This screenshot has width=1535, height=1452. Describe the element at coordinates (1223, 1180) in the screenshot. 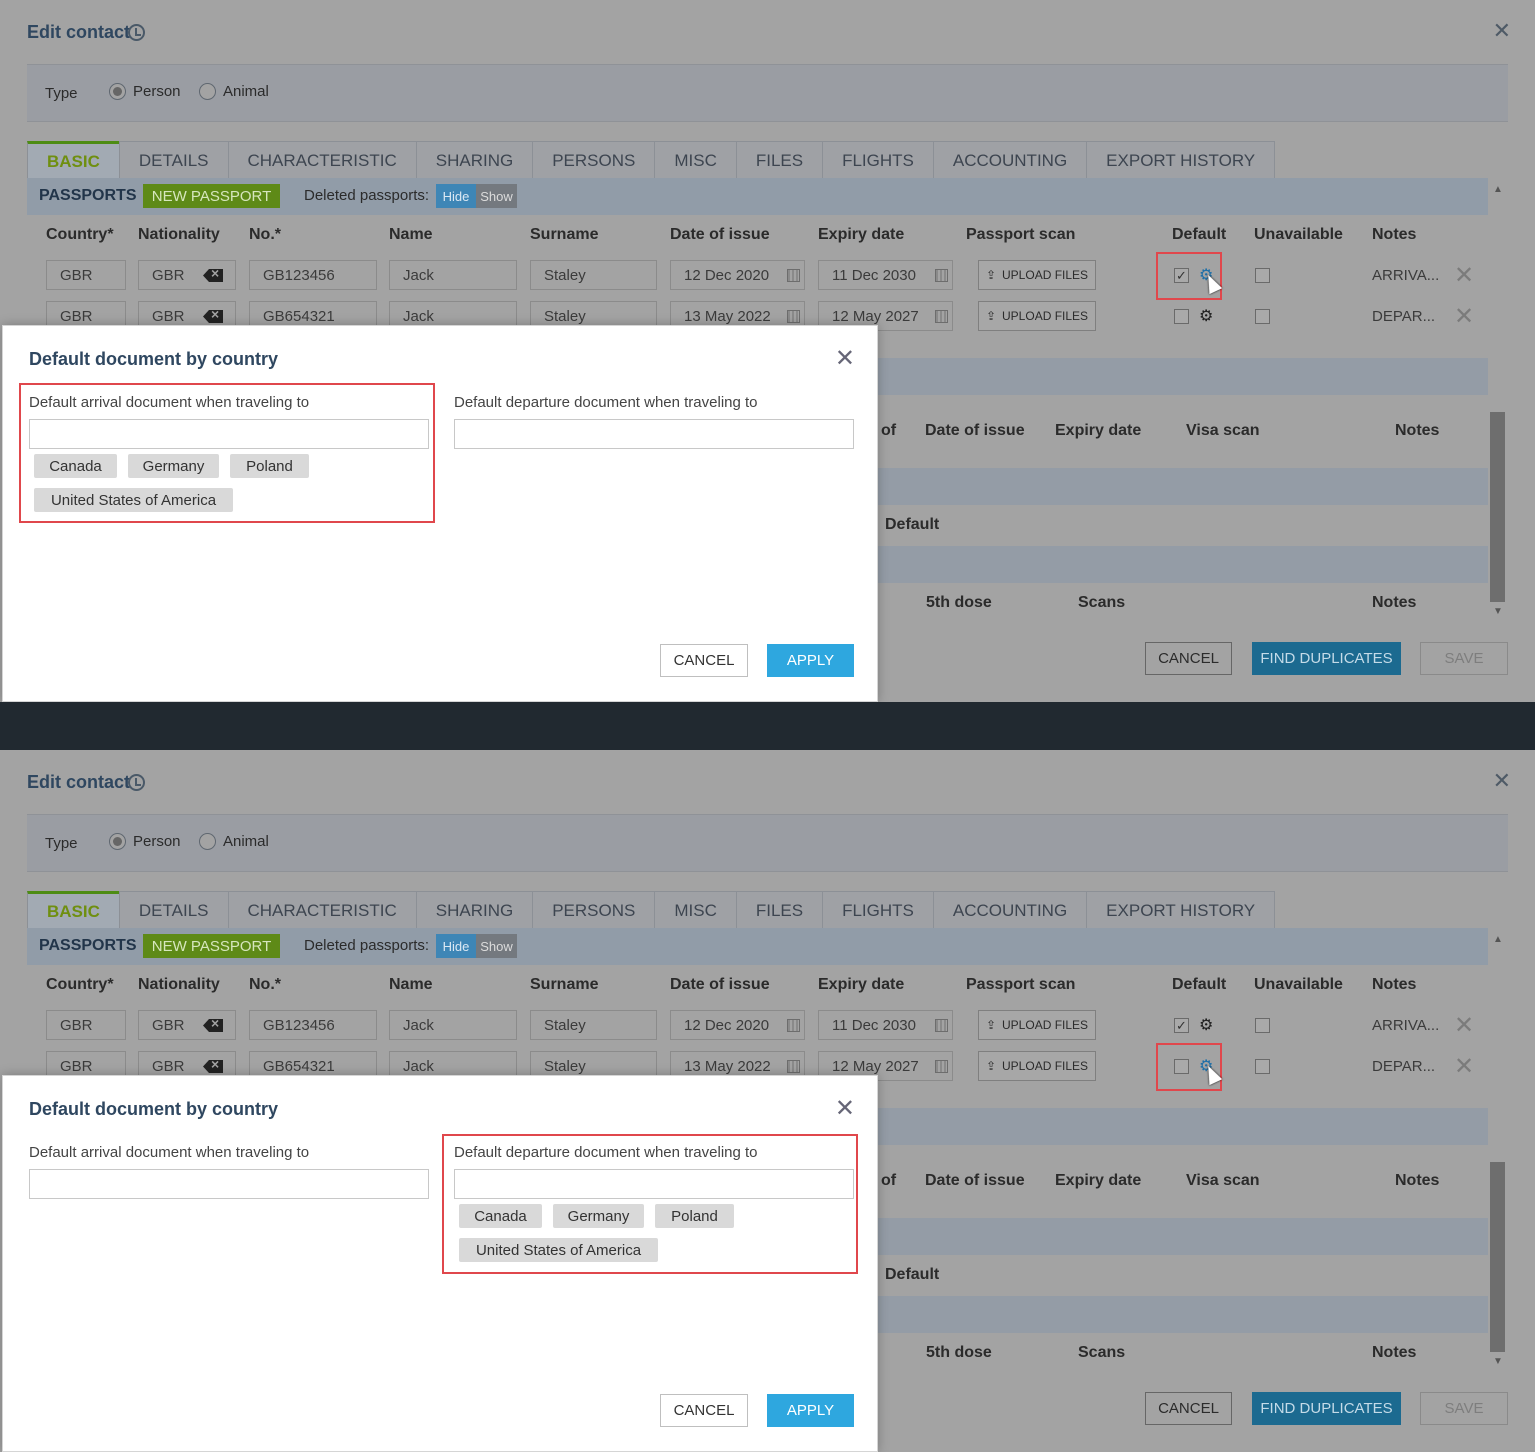

I see `visa-col-scan: Visa scan` at that location.